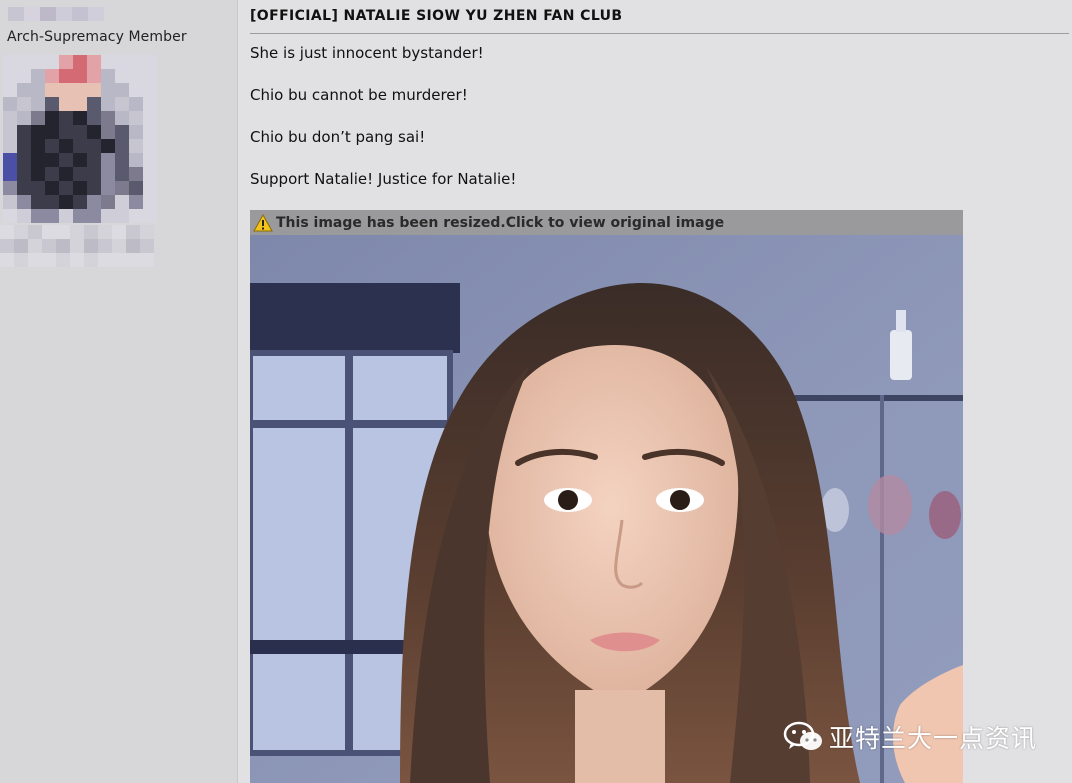  I want to click on wechat-icon, so click(802, 735).